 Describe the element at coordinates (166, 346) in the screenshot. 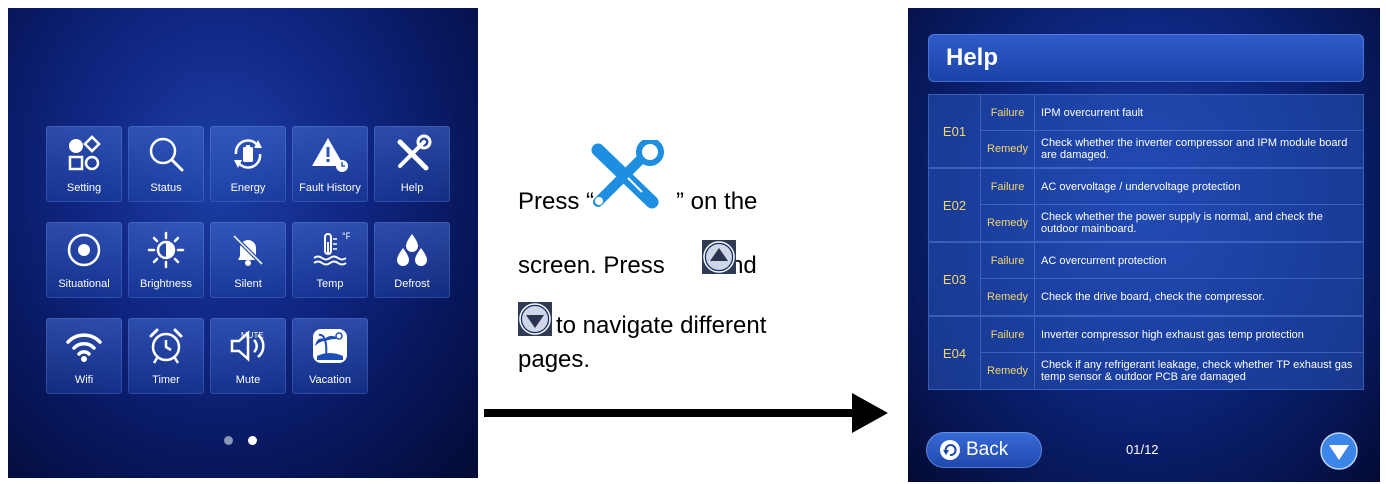

I see `alarm-clock-icon` at that location.